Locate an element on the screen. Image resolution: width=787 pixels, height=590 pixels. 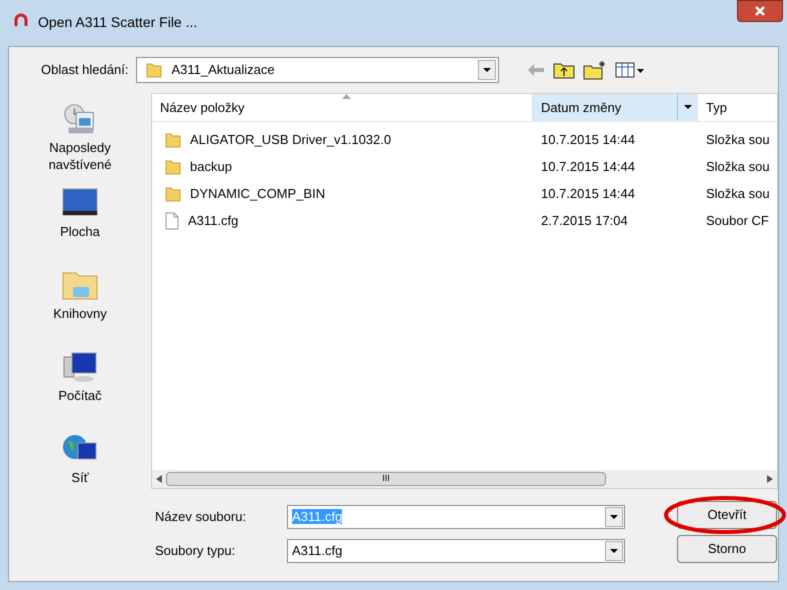
sort-arrow-icon is located at coordinates (346, 96).